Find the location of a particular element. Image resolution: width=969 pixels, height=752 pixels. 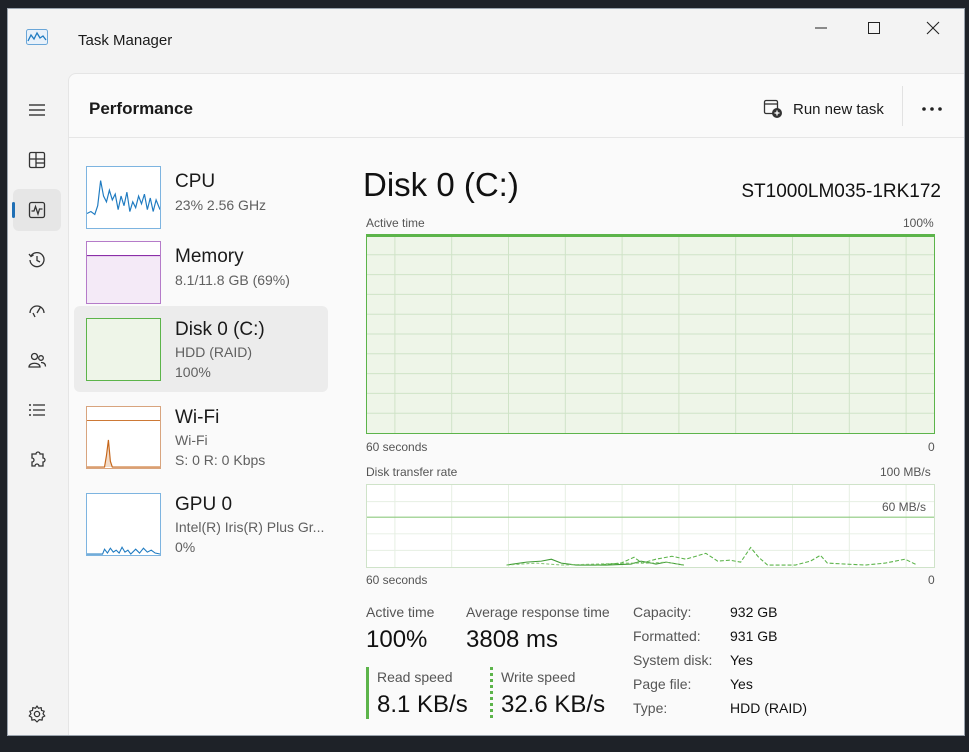

active-time-chart-max: 100% is located at coordinates (918, 223).